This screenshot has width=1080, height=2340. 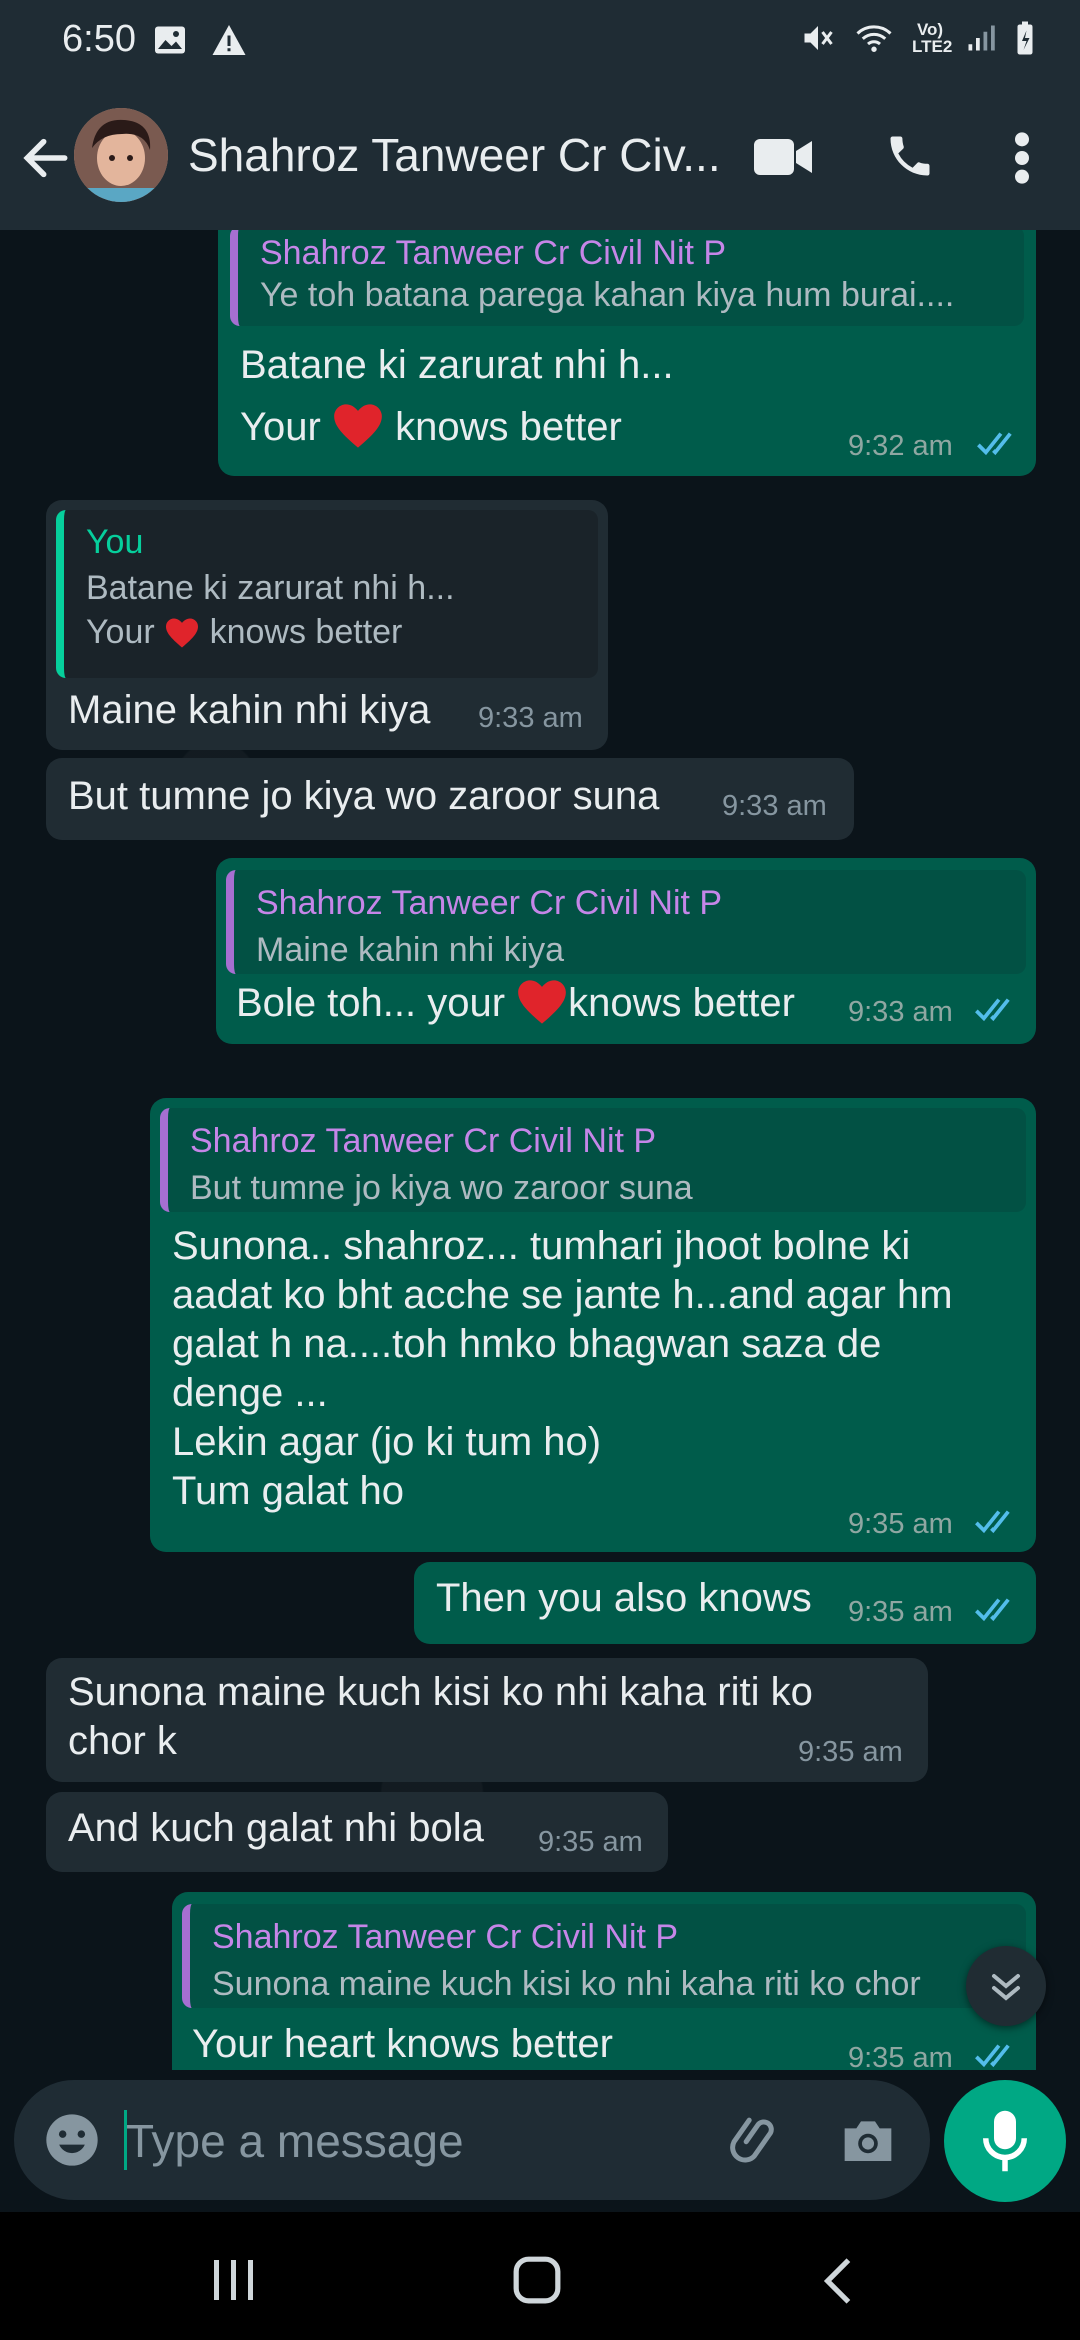 I want to click on wifi-icon, so click(x=874, y=38).